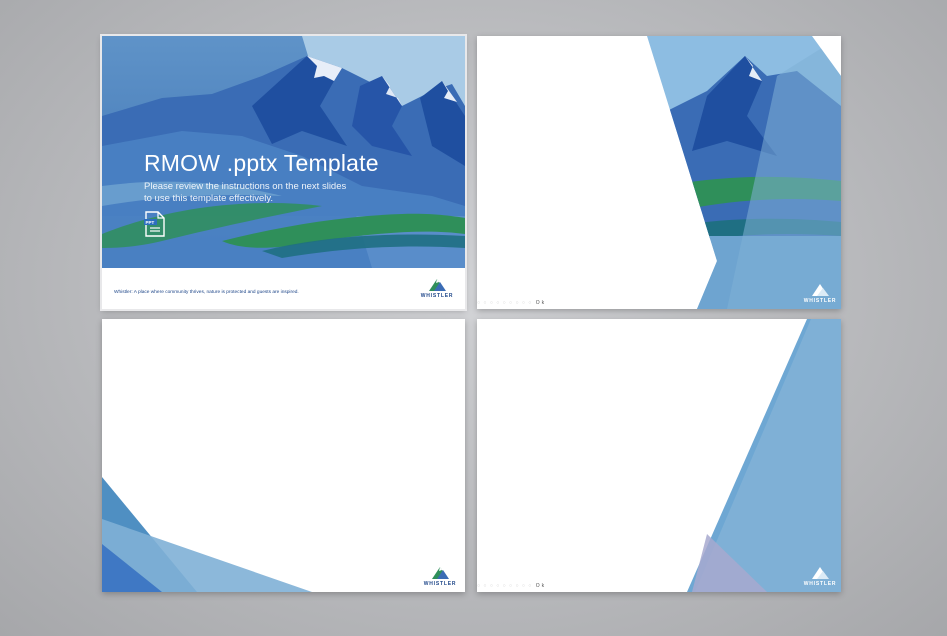 The height and width of the screenshot is (636, 947). What do you see at coordinates (261, 163) in the screenshot?
I see `slide-title: RMOW .pptx Template` at bounding box center [261, 163].